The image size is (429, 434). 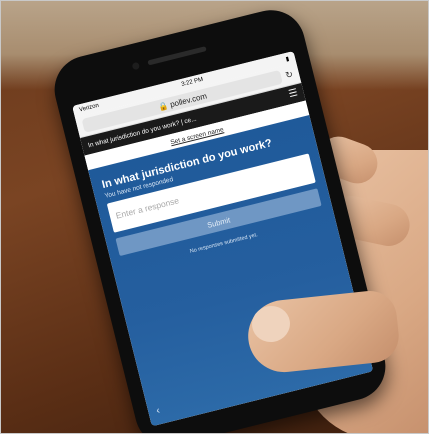 What do you see at coordinates (158, 410) in the screenshot?
I see `chevron-left-icon: ‹` at bounding box center [158, 410].